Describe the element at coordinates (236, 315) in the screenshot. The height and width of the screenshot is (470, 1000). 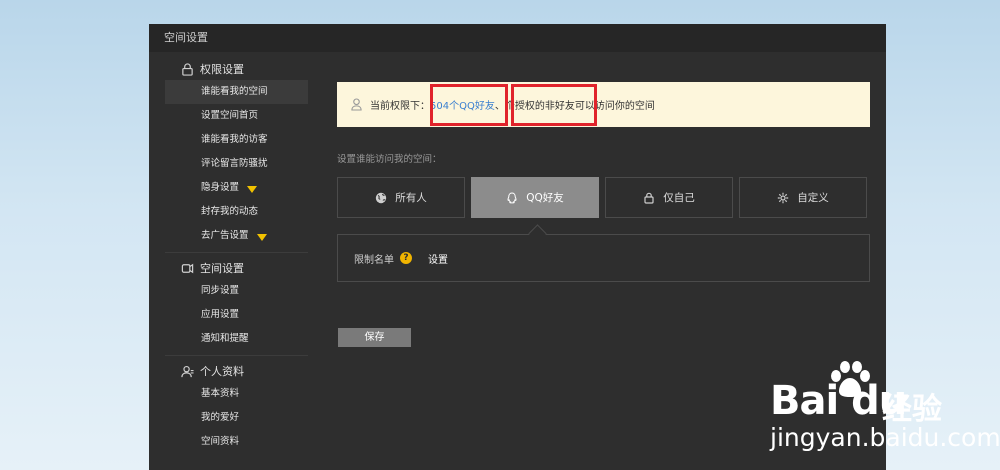
I see `sidebar-item-apps: 应用设置` at that location.